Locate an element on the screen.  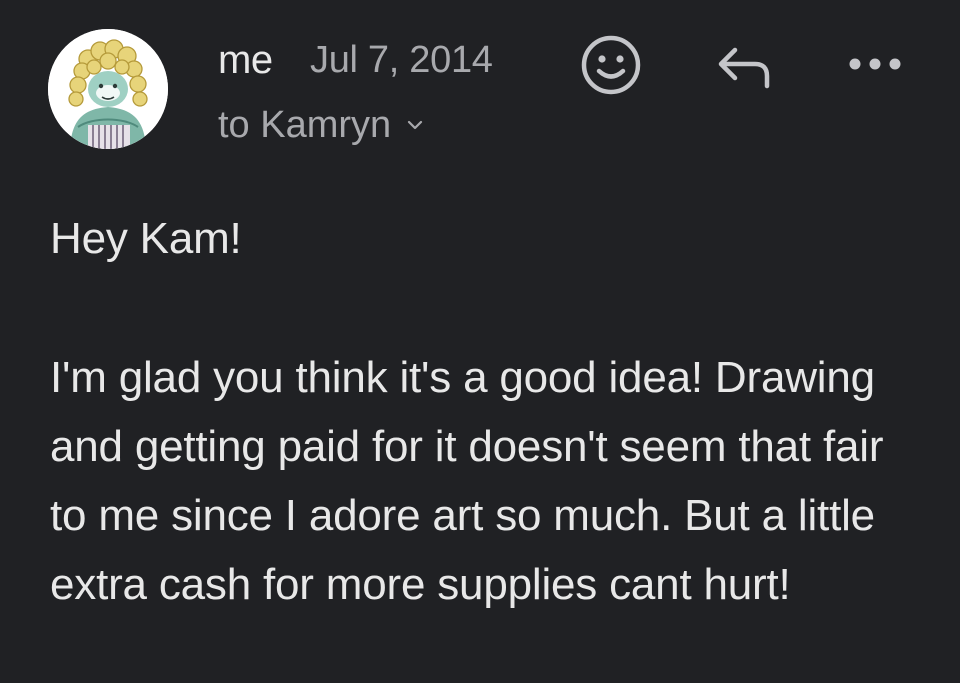
message-date: Jul 7, 2014 is located at coordinates (401, 60).